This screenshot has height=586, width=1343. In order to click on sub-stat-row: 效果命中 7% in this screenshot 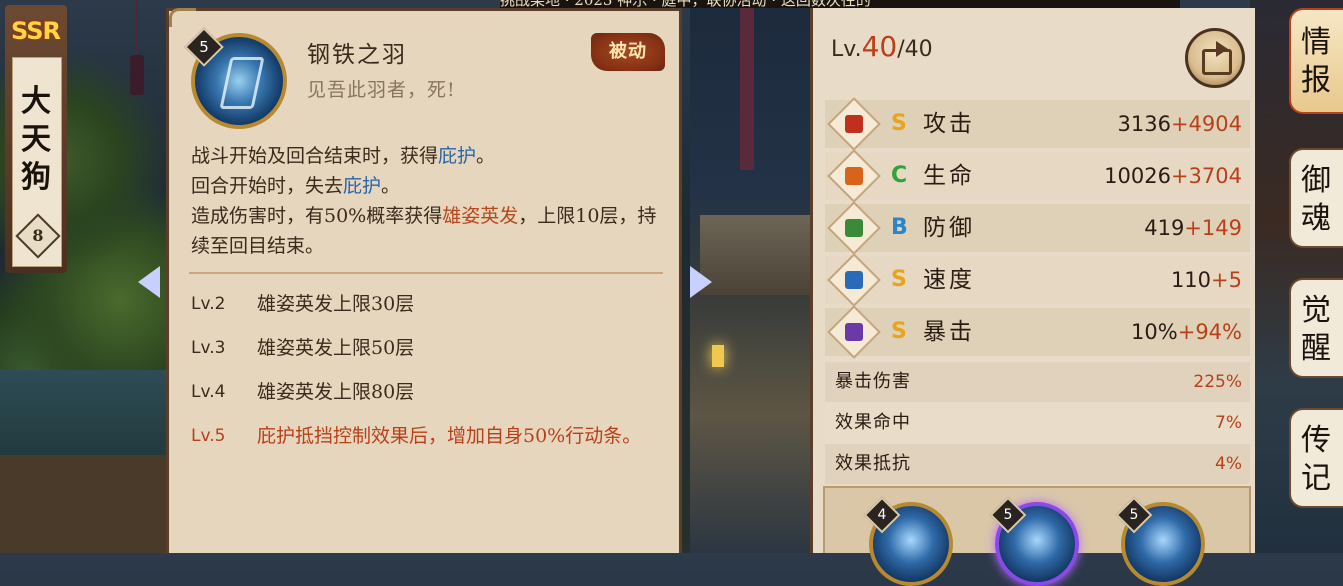, I will do `click(1037, 423)`.